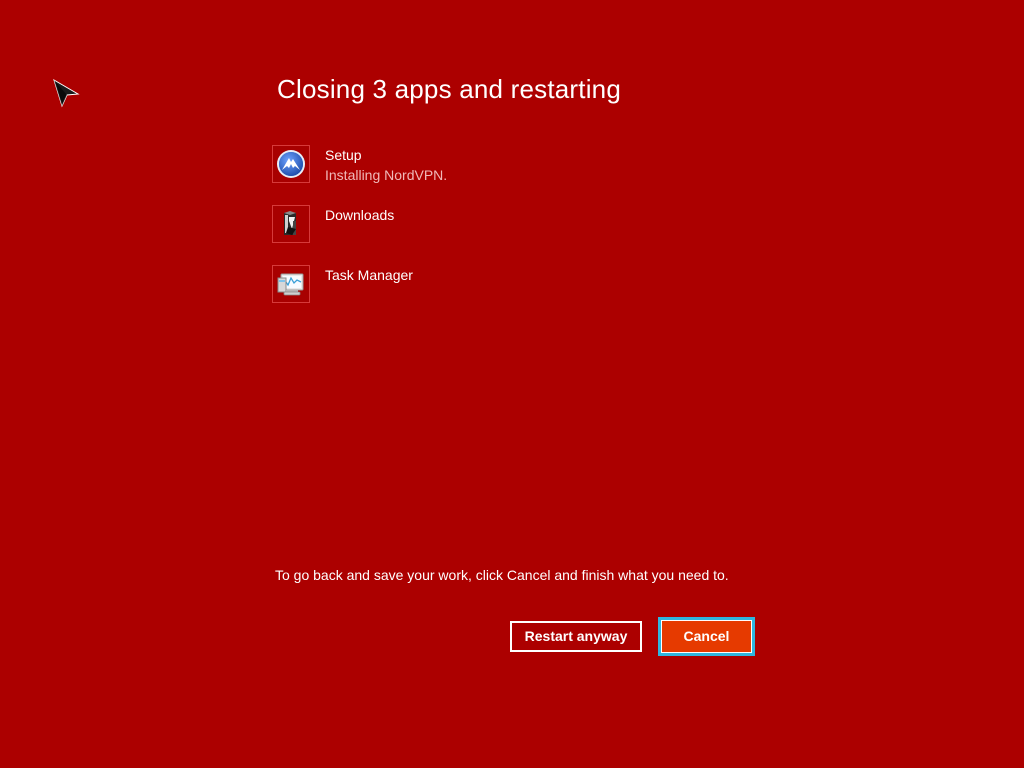 The height and width of the screenshot is (768, 1024). I want to click on cancel-button-focus-ring: Cancel, so click(706, 636).